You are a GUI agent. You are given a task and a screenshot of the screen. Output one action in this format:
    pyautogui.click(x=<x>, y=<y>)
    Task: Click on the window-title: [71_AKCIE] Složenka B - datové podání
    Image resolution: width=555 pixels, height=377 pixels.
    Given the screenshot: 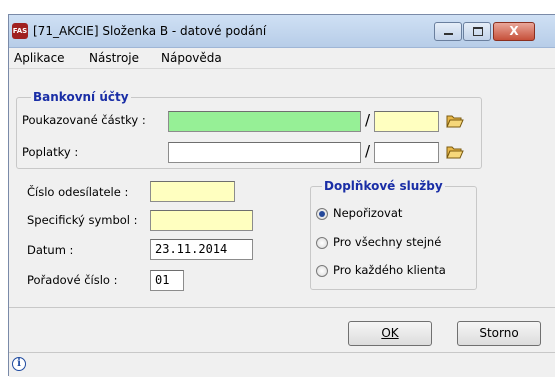 What is the action you would take?
    pyautogui.click(x=150, y=31)
    